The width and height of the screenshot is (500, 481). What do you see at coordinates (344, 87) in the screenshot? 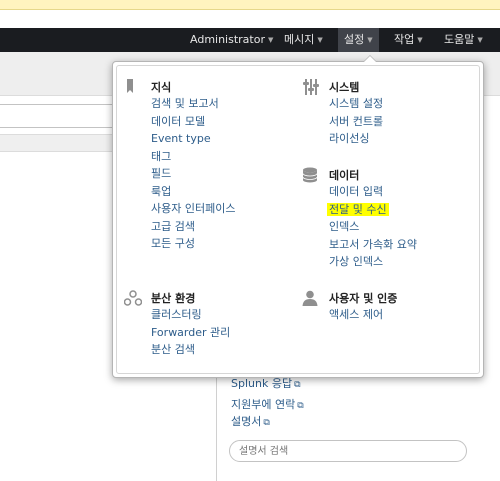
I see `section-title-system: 시스템` at bounding box center [344, 87].